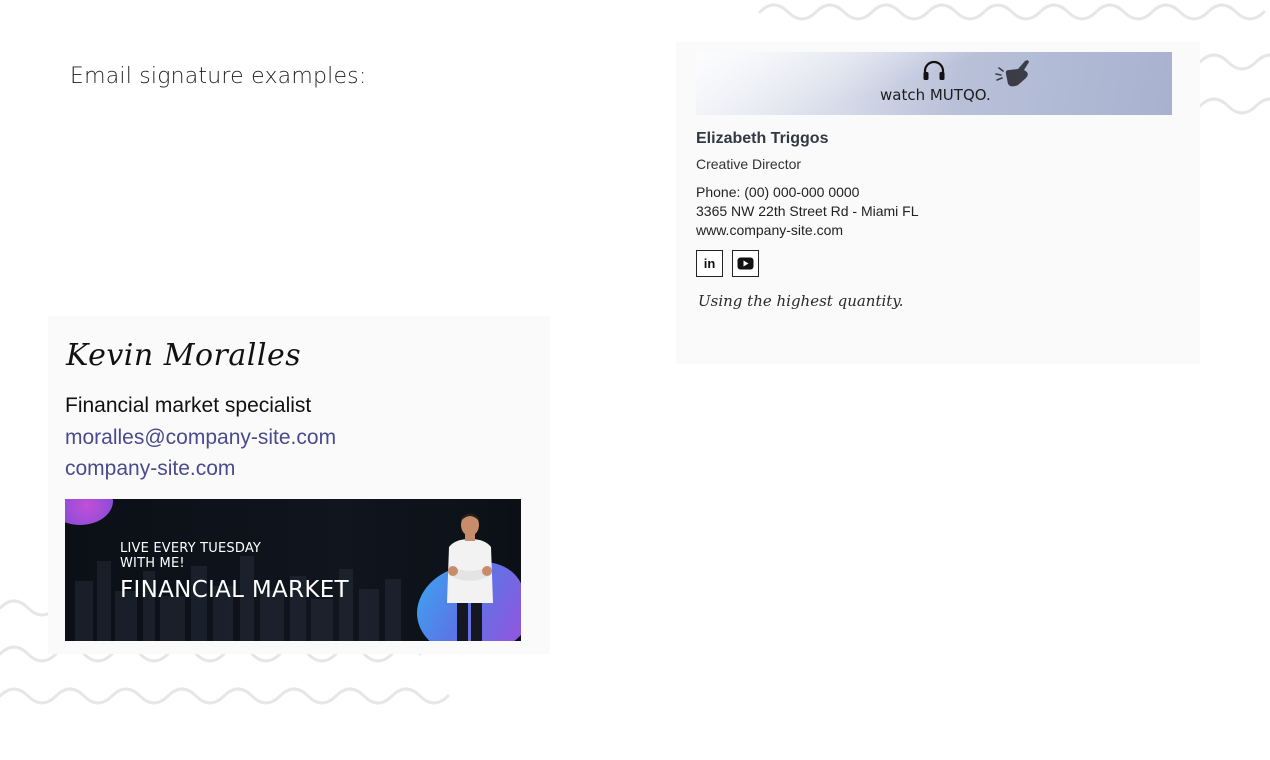 This screenshot has height=760, width=1270. What do you see at coordinates (801, 301) in the screenshot?
I see `signature-tagline: Using the highest quantity.` at bounding box center [801, 301].